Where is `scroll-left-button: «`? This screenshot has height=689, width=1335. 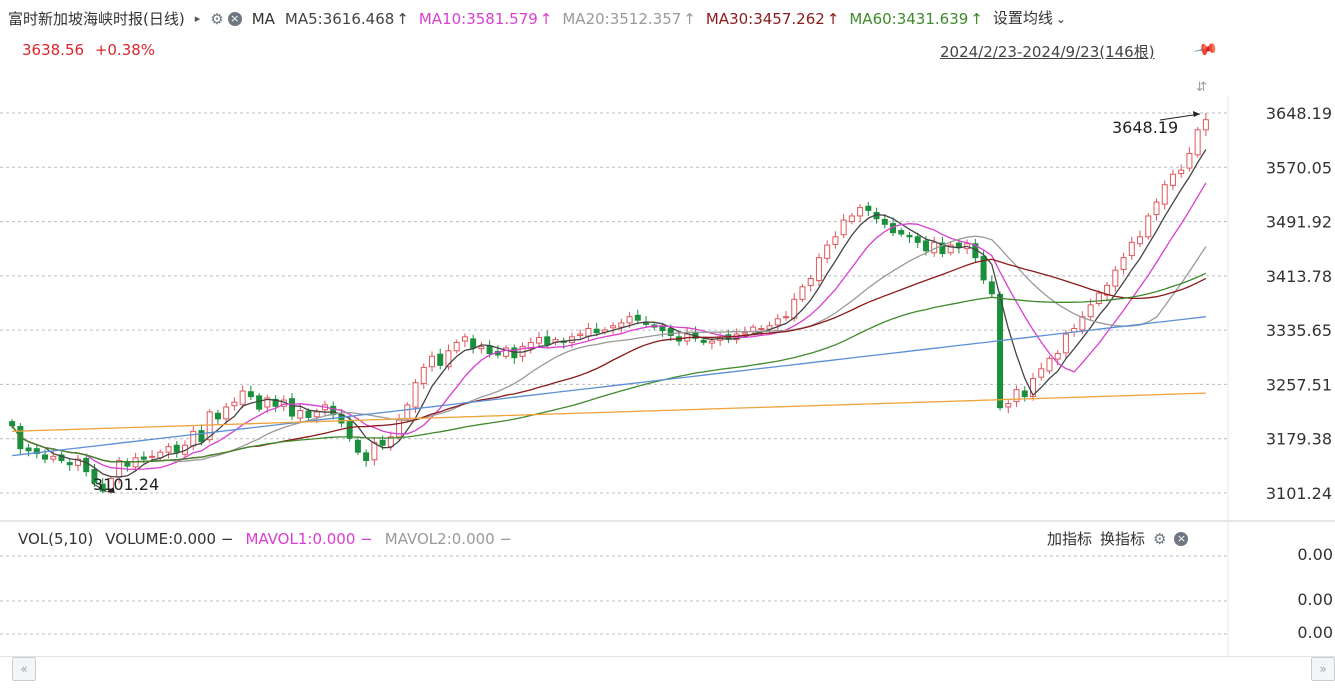
scroll-left-button: « is located at coordinates (24, 669).